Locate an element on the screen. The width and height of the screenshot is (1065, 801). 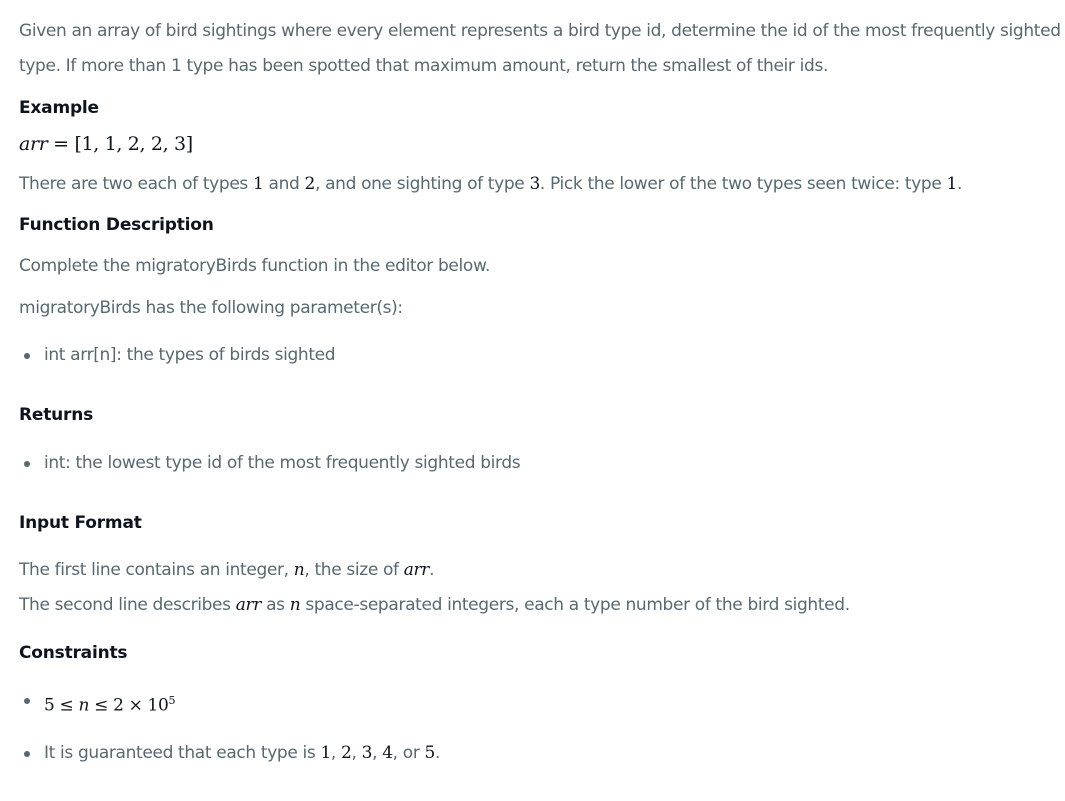
input-text: The first line contains an integer, is located at coordinates (156, 570).